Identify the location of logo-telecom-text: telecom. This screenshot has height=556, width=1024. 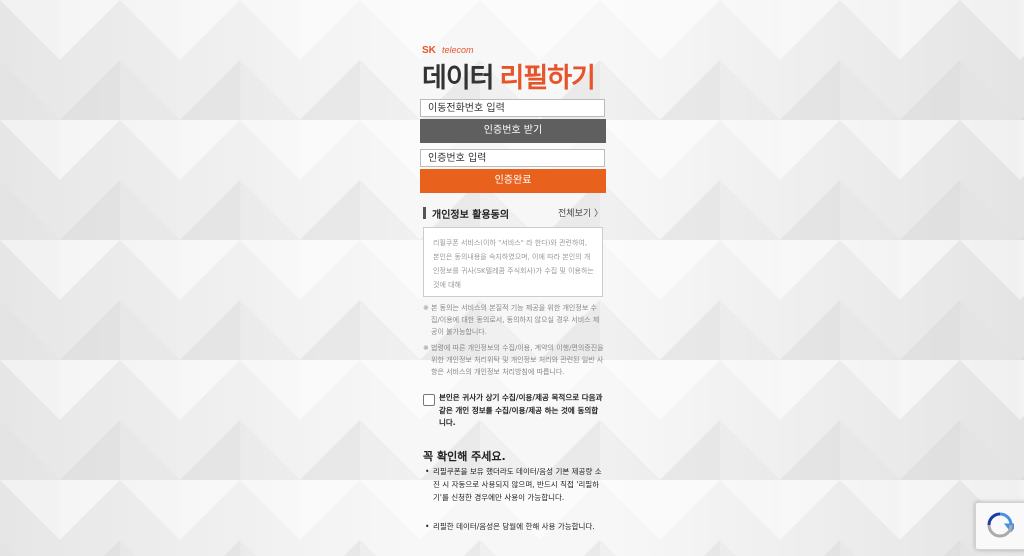
(458, 50).